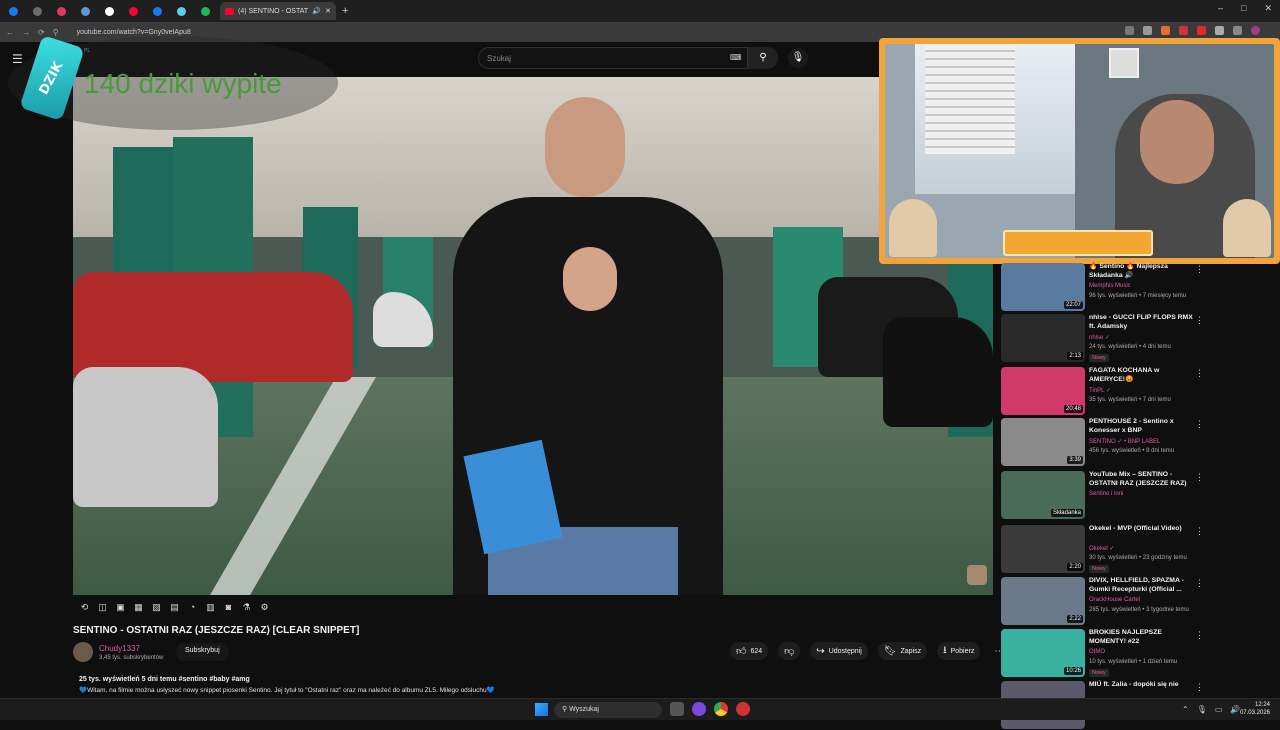 The image size is (1280, 730). Describe the element at coordinates (41, 32) in the screenshot. I see `reload-icon: ⟳` at that location.